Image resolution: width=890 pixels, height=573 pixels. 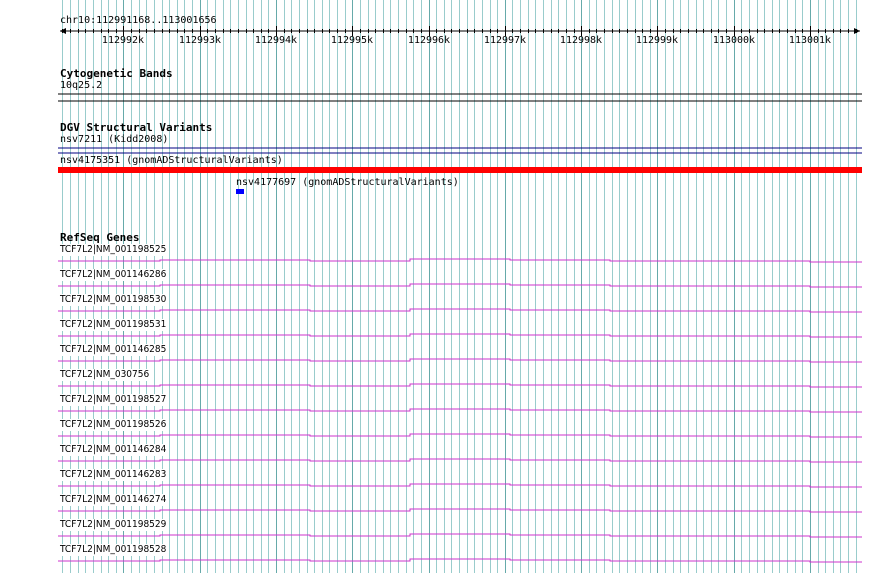 I want to click on gene-label: TCF7L2|NM_001198529, so click(x=113, y=525).